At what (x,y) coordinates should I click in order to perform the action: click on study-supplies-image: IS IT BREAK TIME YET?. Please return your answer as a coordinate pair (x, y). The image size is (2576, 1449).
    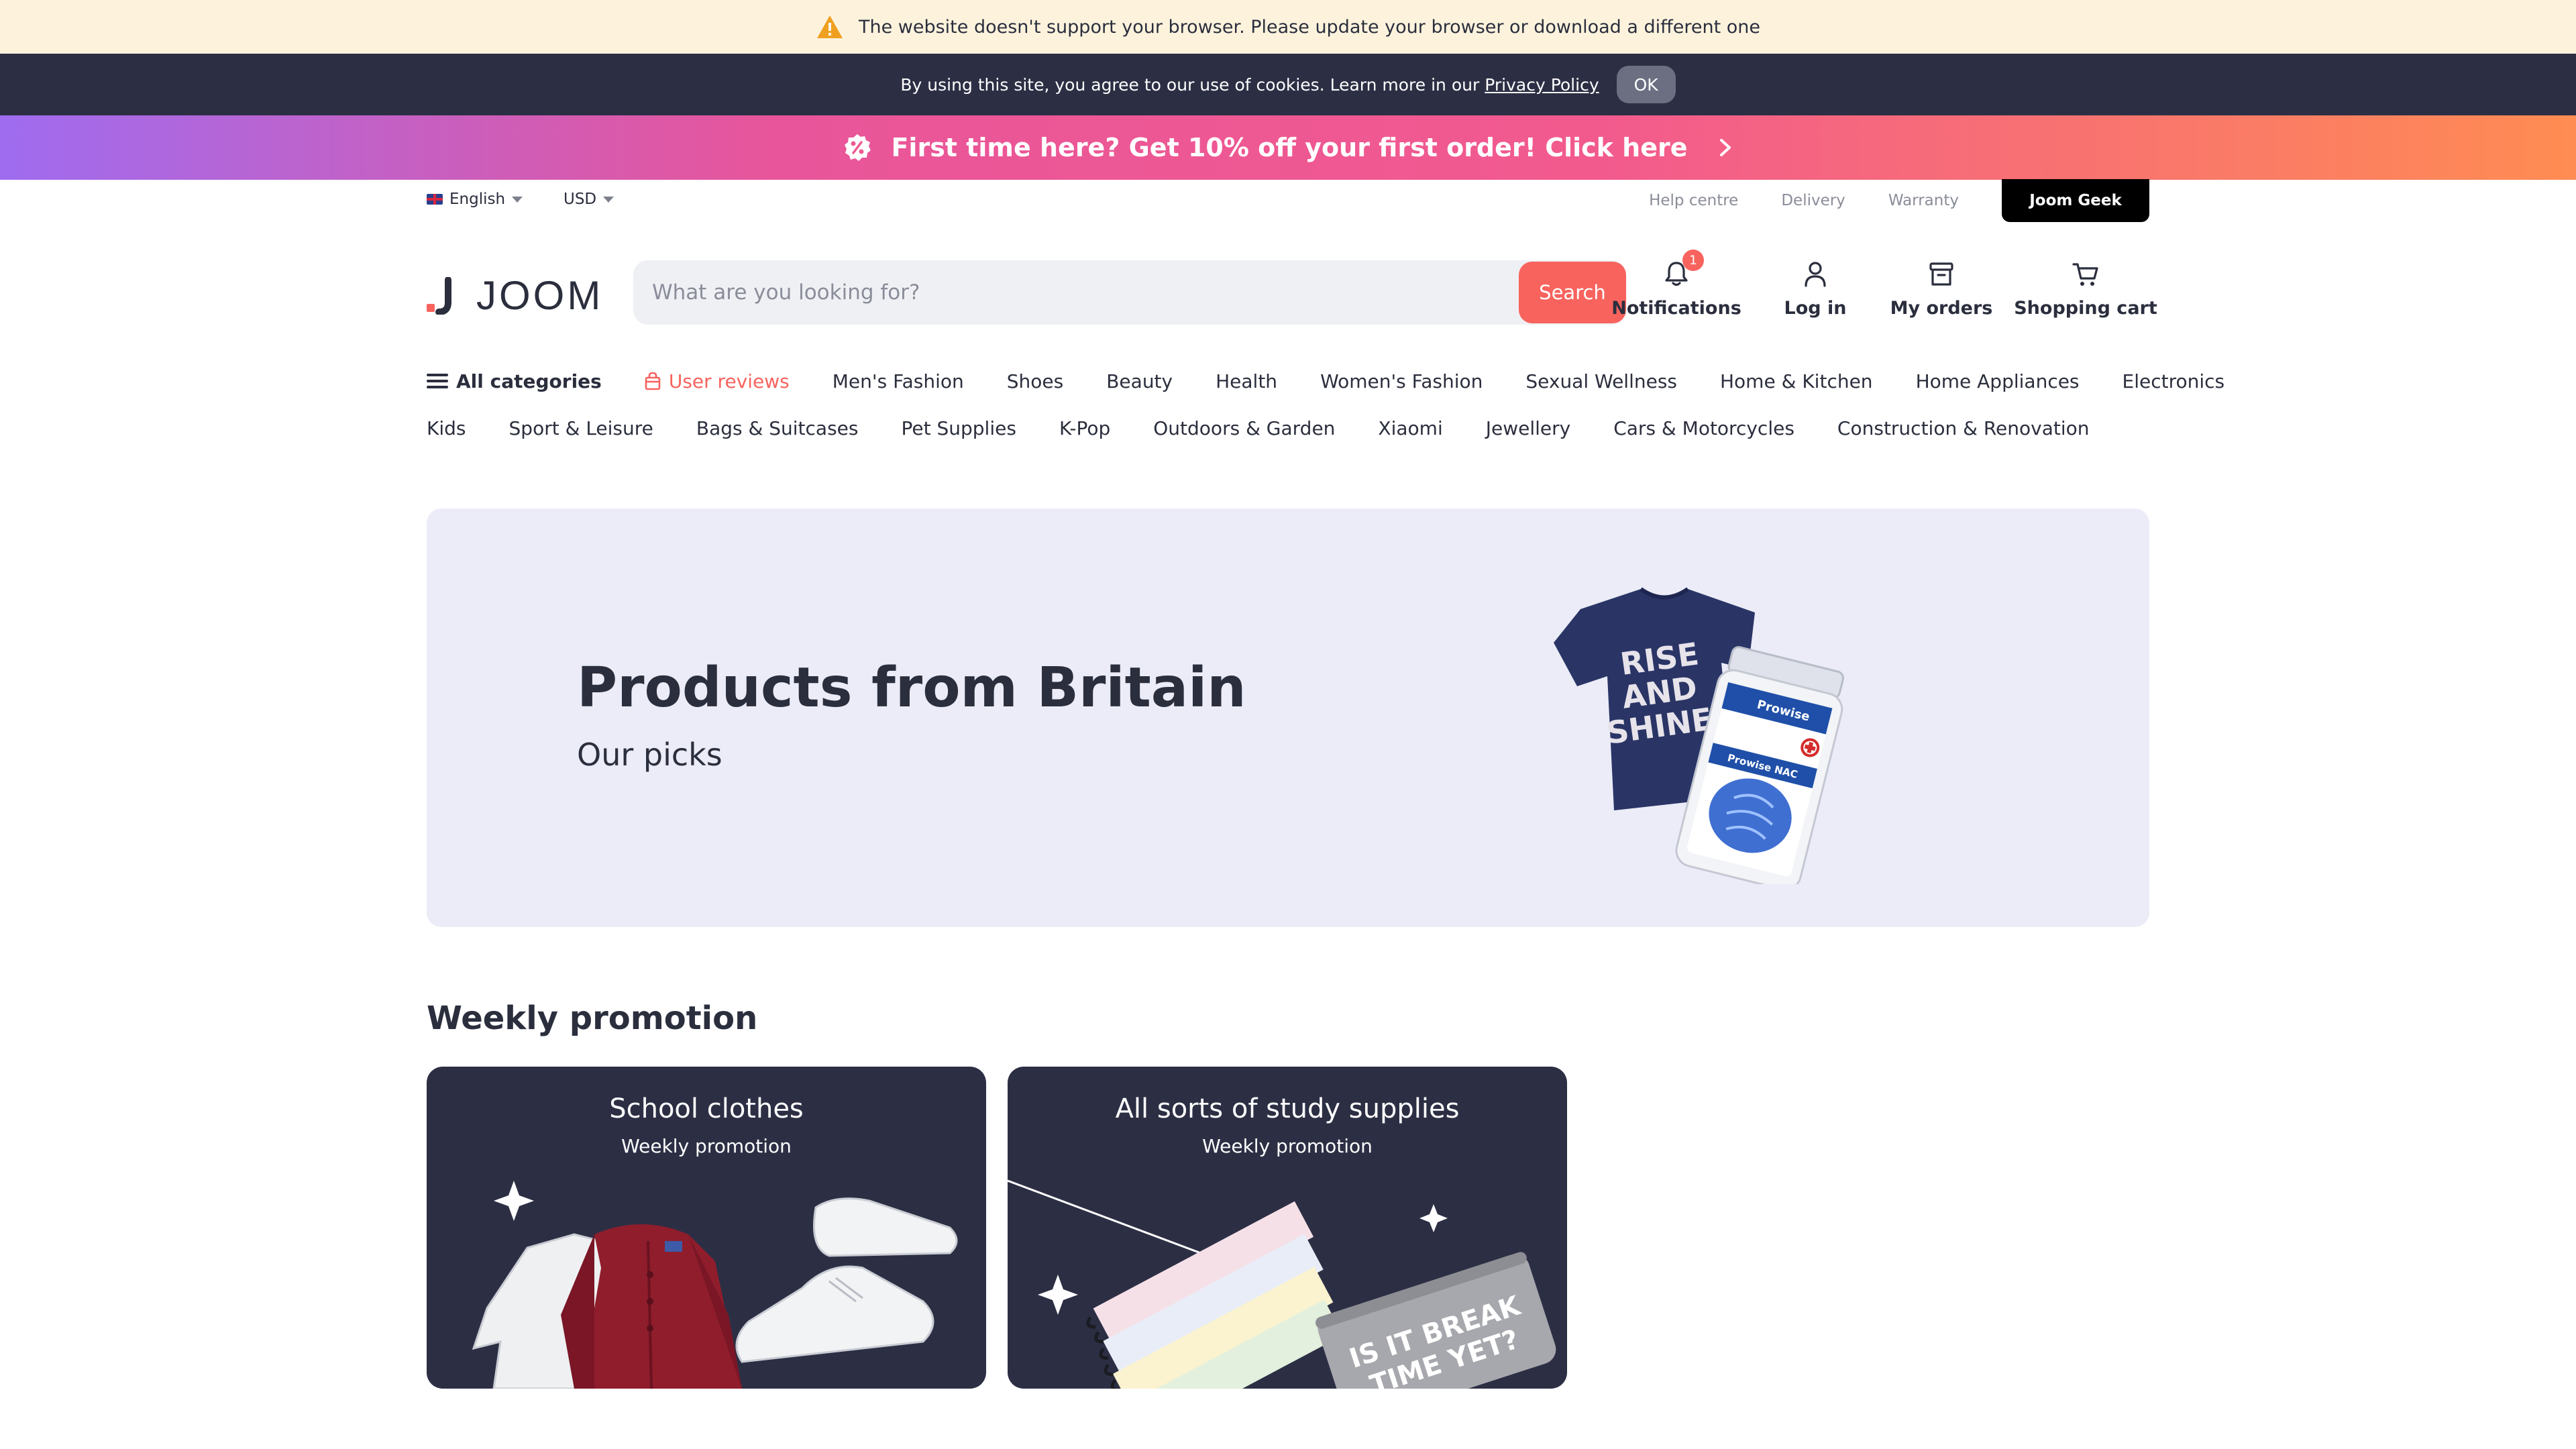
    Looking at the image, I should click on (1282, 1284).